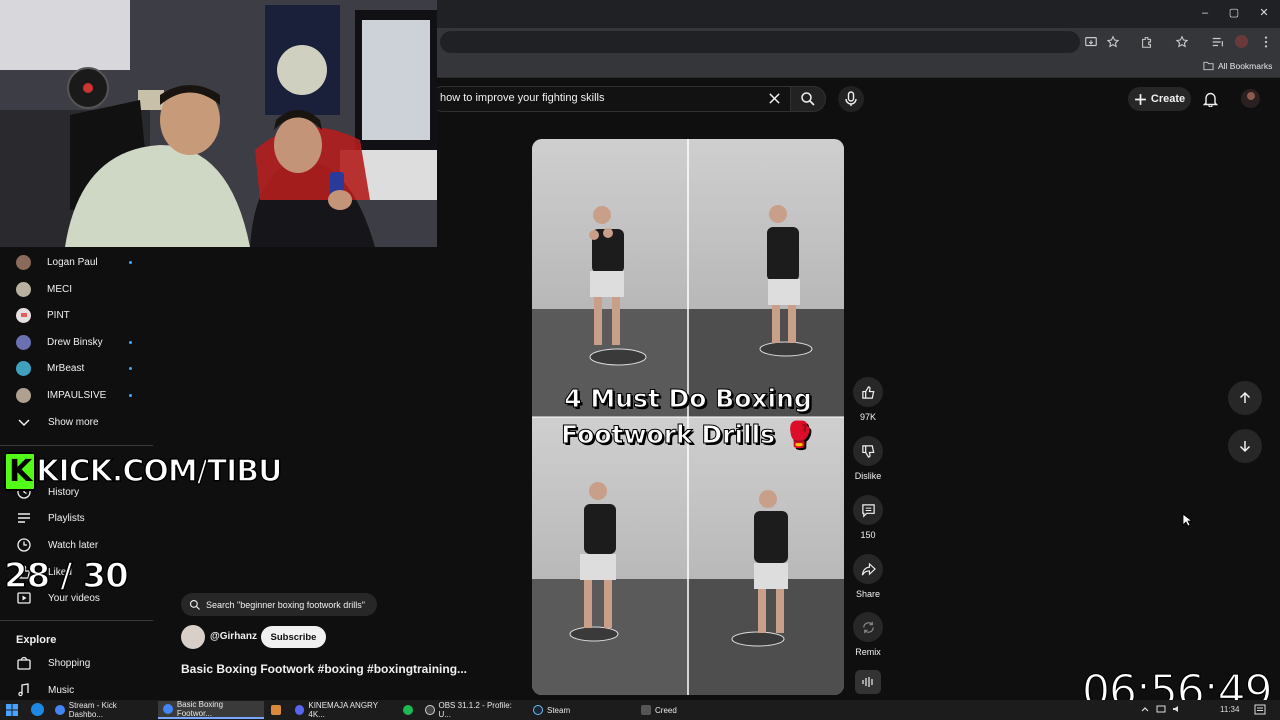 The height and width of the screenshot is (720, 1280). What do you see at coordinates (1218, 42) in the screenshot?
I see `media-control-icon` at bounding box center [1218, 42].